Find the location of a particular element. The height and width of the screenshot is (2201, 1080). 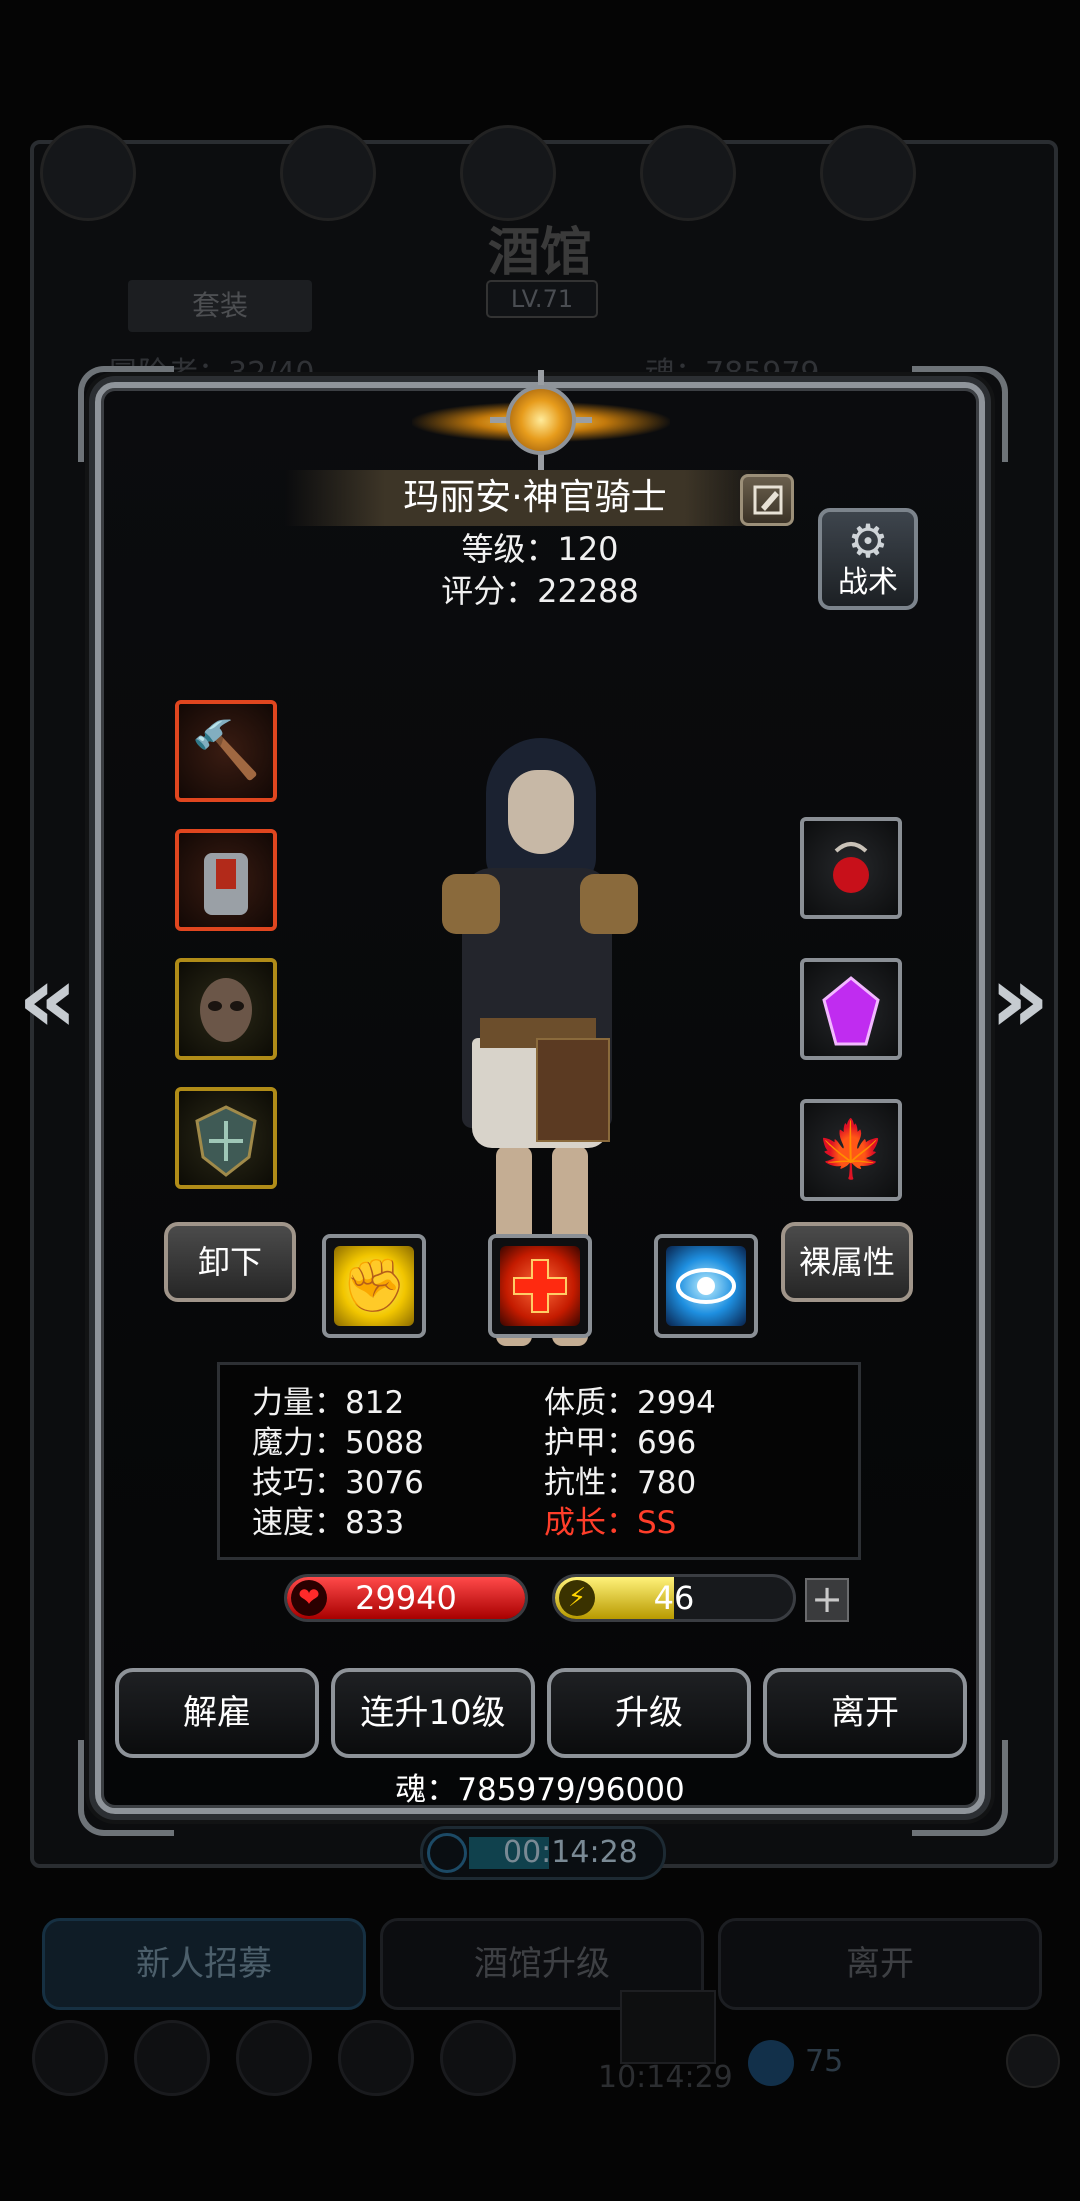

hero-score: 评分：22288 is located at coordinates (540, 591).